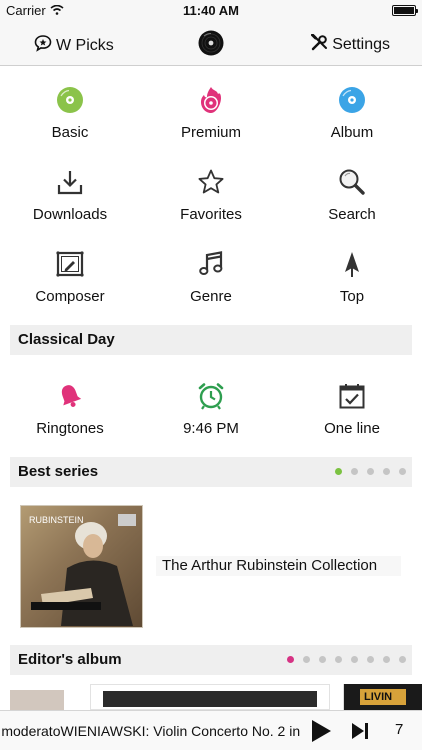 This screenshot has height=751, width=422. Describe the element at coordinates (346, 659) in the screenshot. I see `editors-album-page-indicator` at that location.